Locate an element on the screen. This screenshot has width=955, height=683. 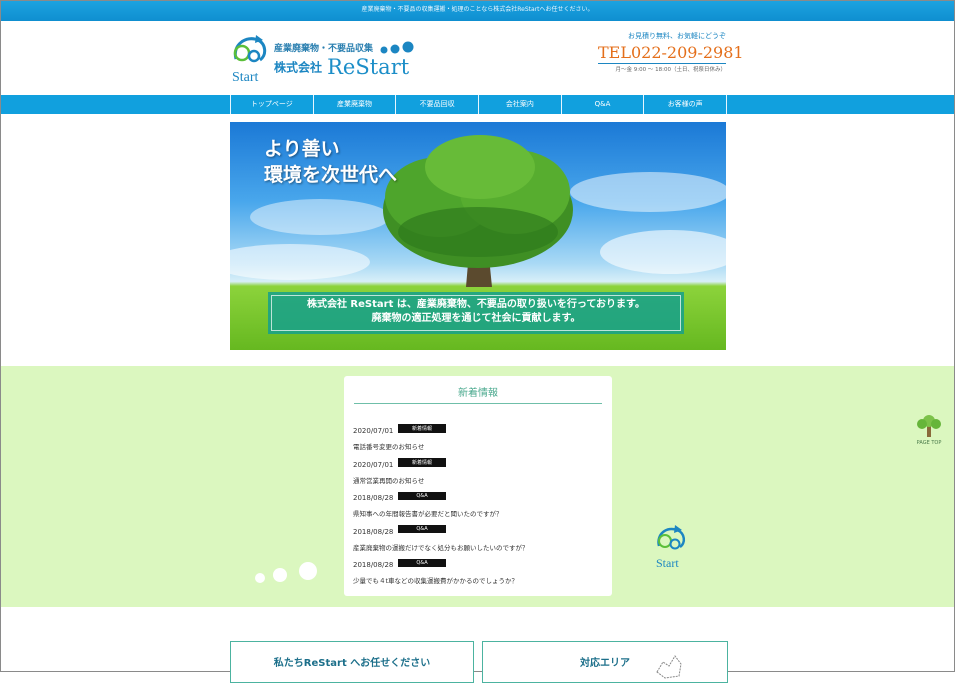
service-area-card: 対応エリア is located at coordinates (605, 662).